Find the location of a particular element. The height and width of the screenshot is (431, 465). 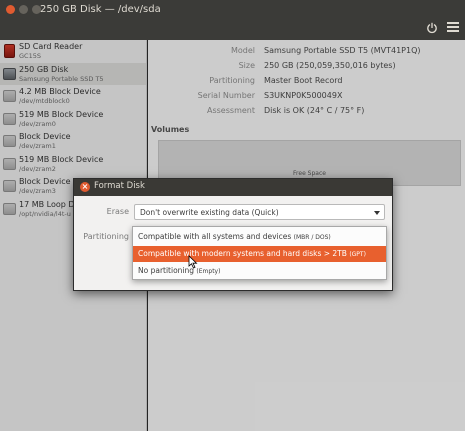

erase-dropdown: Don't overwrite existing data (Quick) is located at coordinates (259, 212).